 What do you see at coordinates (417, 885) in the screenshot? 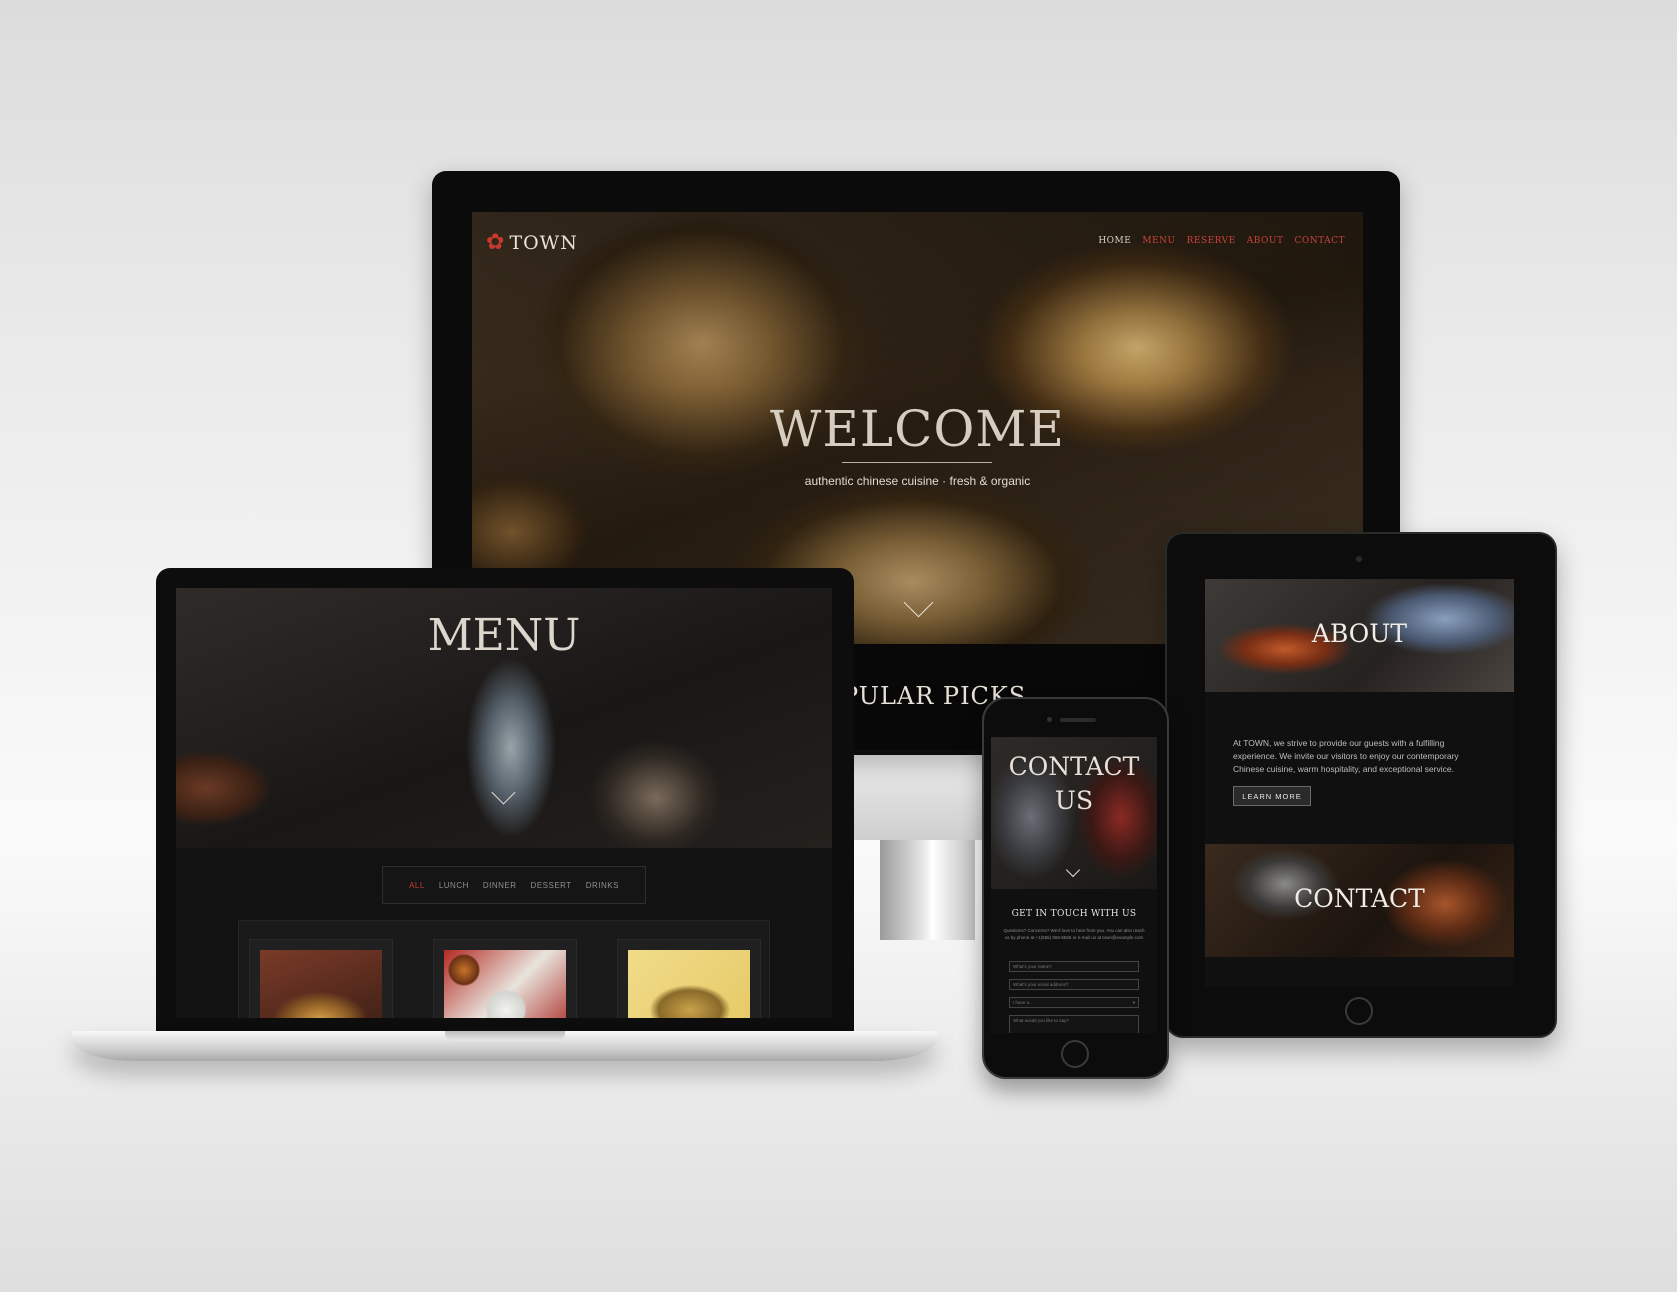
I see `tab-all: ALL` at bounding box center [417, 885].